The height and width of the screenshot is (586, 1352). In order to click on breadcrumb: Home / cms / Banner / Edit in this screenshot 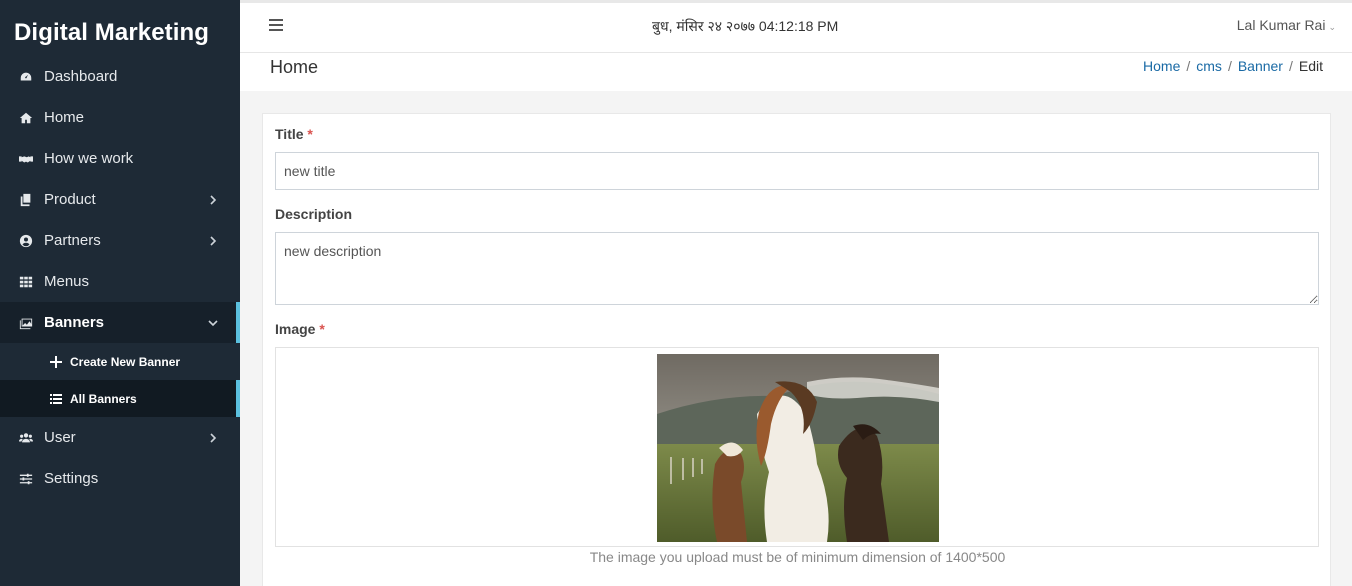, I will do `click(1233, 66)`.